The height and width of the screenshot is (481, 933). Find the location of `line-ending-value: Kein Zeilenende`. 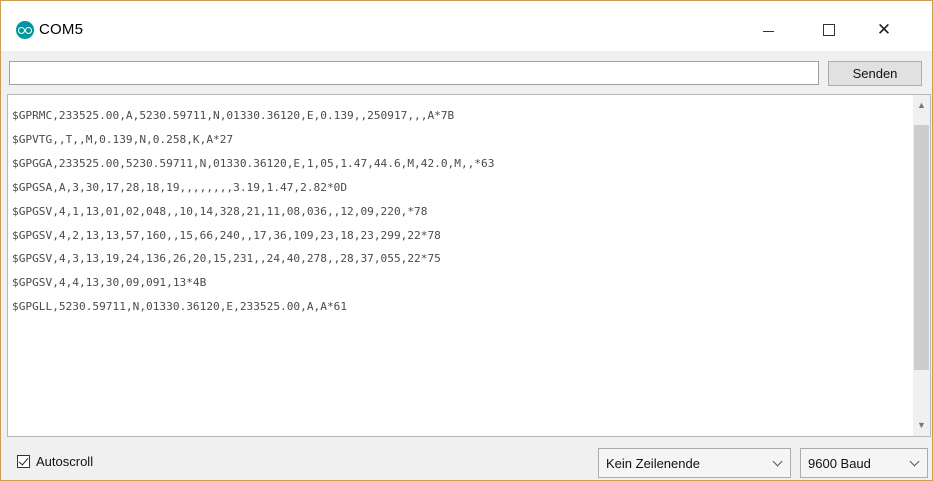

line-ending-value: Kein Zeilenende is located at coordinates (653, 463).